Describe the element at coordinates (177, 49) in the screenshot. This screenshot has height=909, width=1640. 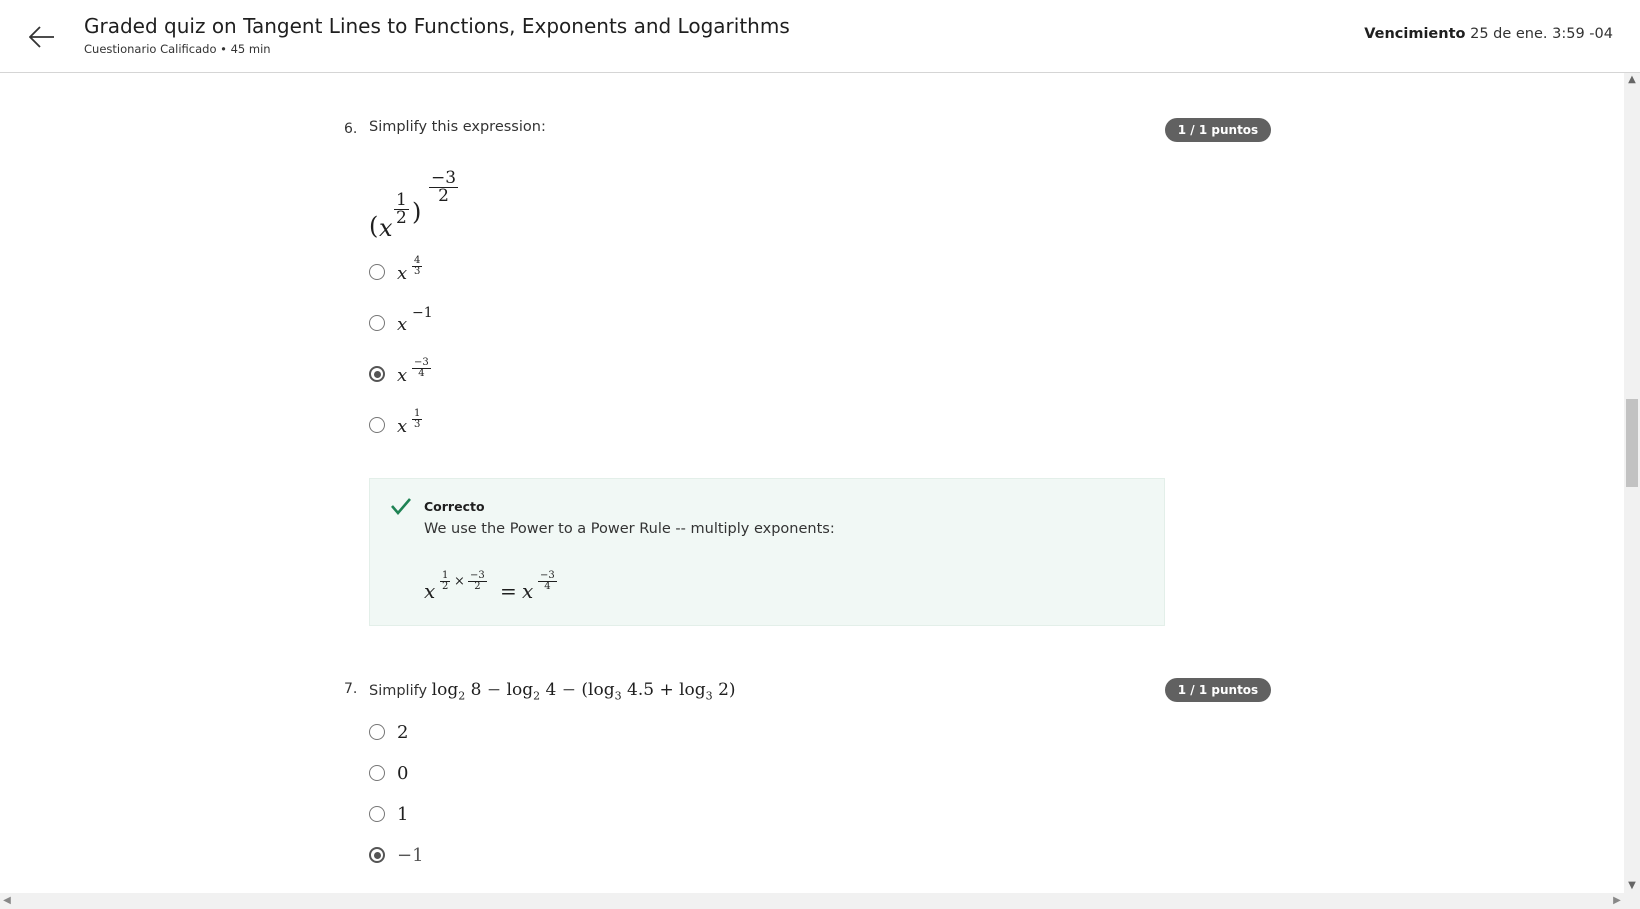
I see `quiz-meta: Cuestionario Calificado • 45 min` at that location.